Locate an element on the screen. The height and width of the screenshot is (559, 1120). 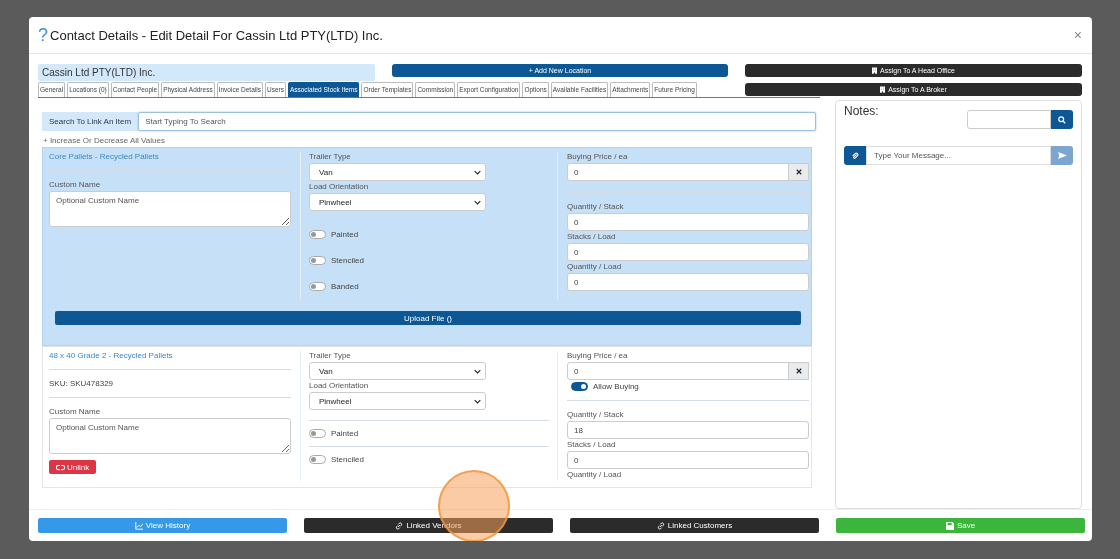
search-field: Start Typing To Search is located at coordinates (477, 121).